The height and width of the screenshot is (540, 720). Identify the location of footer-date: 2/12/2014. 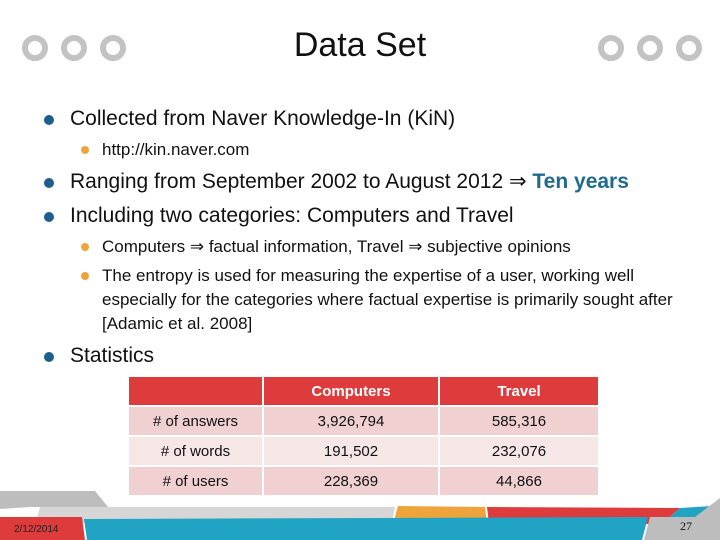
(36, 529).